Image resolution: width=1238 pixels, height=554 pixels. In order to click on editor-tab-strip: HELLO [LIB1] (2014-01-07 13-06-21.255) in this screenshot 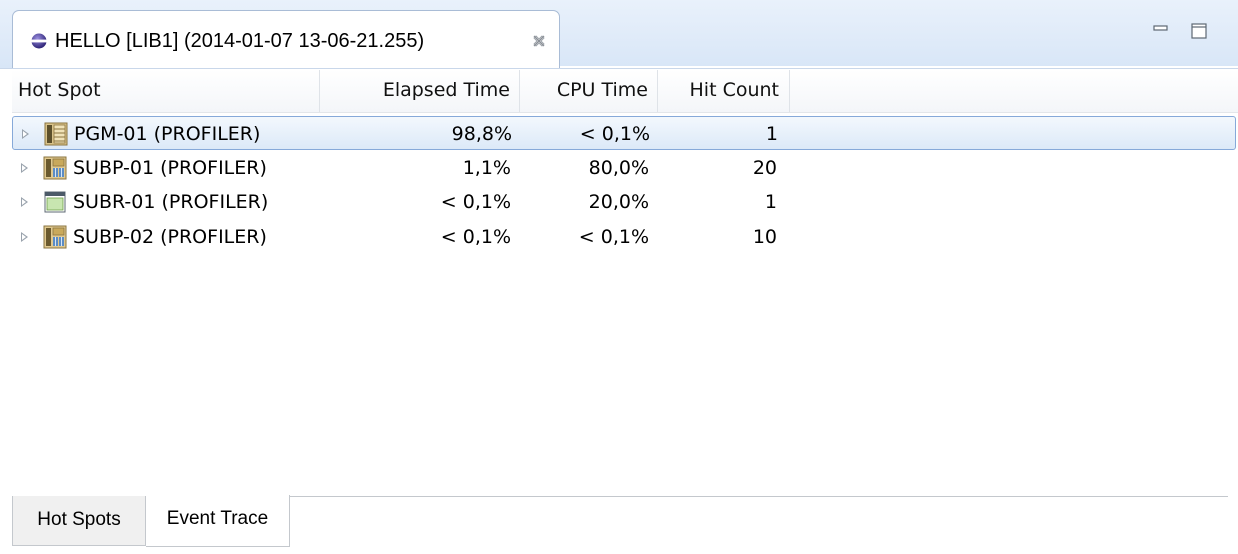, I will do `click(619, 34)`.